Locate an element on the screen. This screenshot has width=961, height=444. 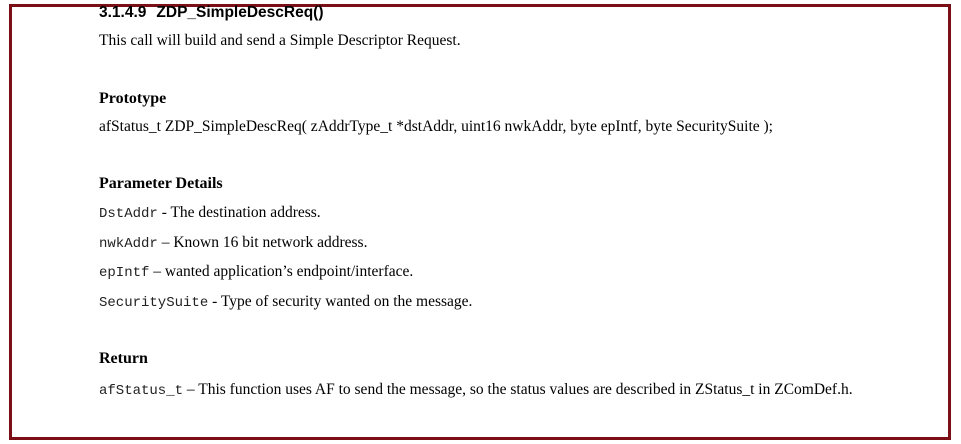
return-type: afStatus_t is located at coordinates (141, 391).